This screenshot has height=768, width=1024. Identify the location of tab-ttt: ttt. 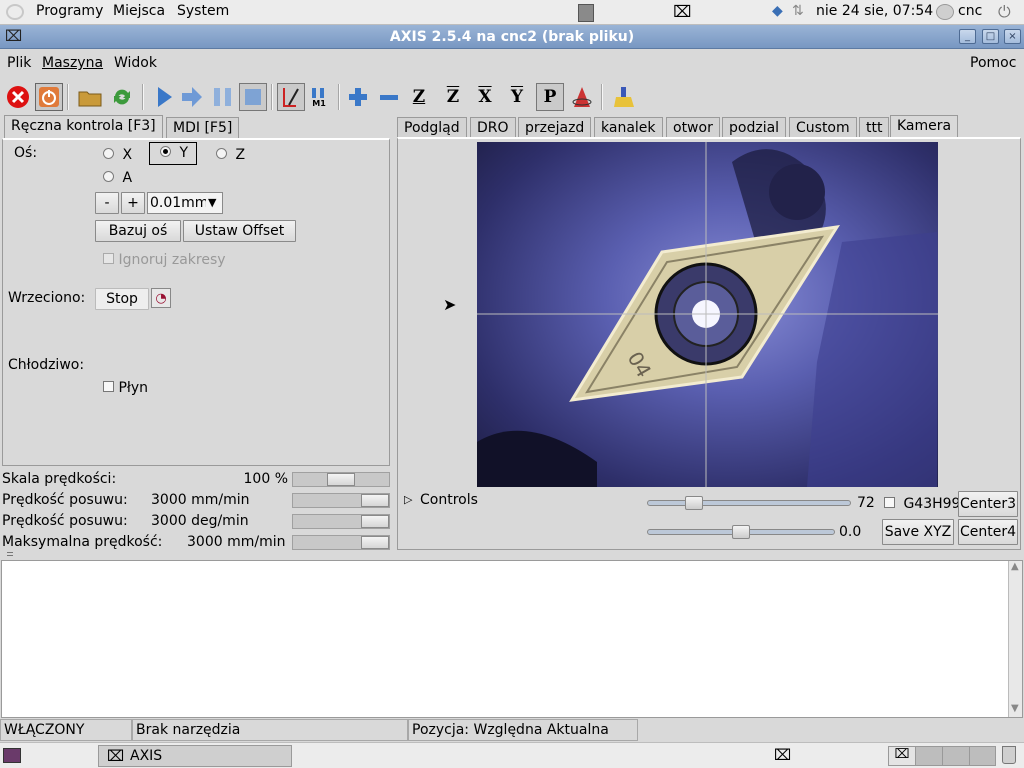
(874, 128).